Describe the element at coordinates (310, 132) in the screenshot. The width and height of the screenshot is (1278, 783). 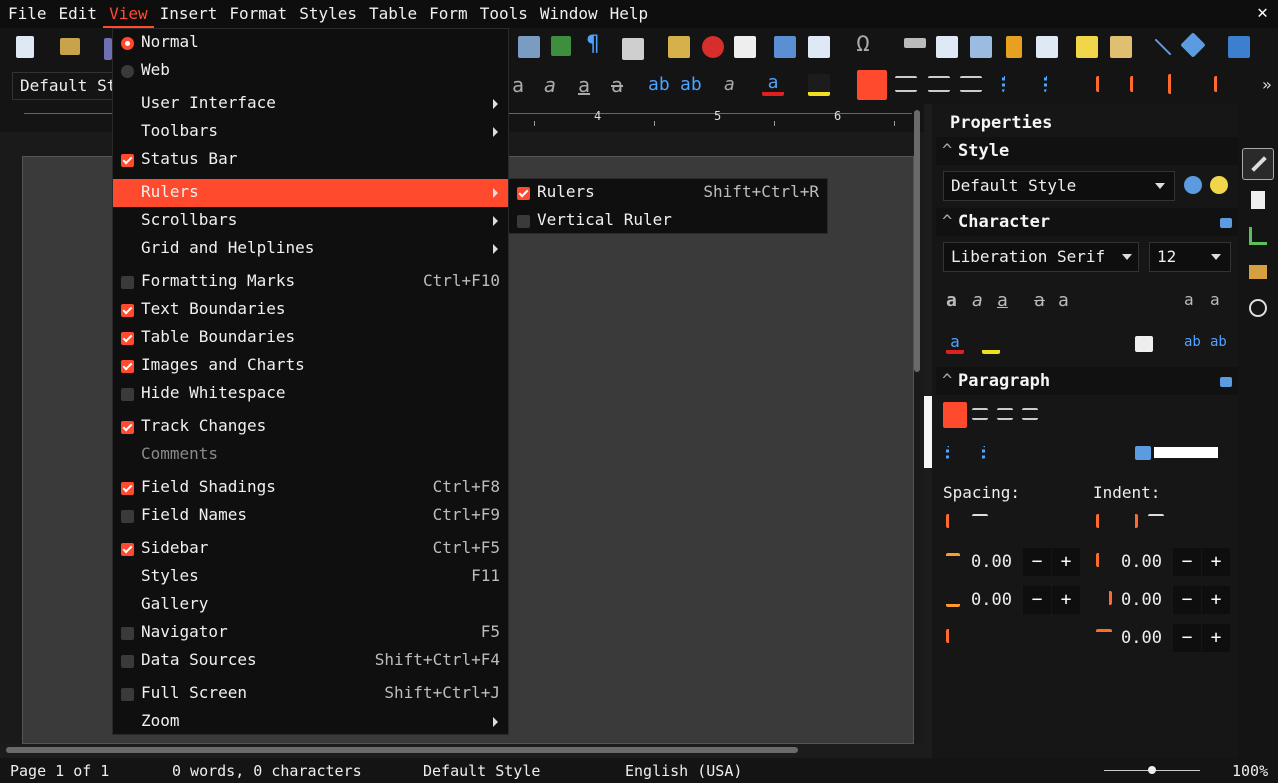
I see `view-menu-item-toolbars: Toolbars` at that location.